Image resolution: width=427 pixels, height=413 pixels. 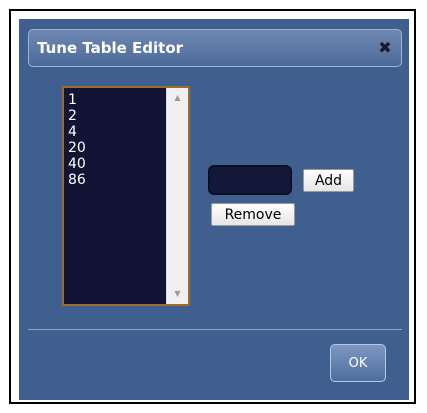 I want to click on list-item: 20, so click(x=118, y=148).